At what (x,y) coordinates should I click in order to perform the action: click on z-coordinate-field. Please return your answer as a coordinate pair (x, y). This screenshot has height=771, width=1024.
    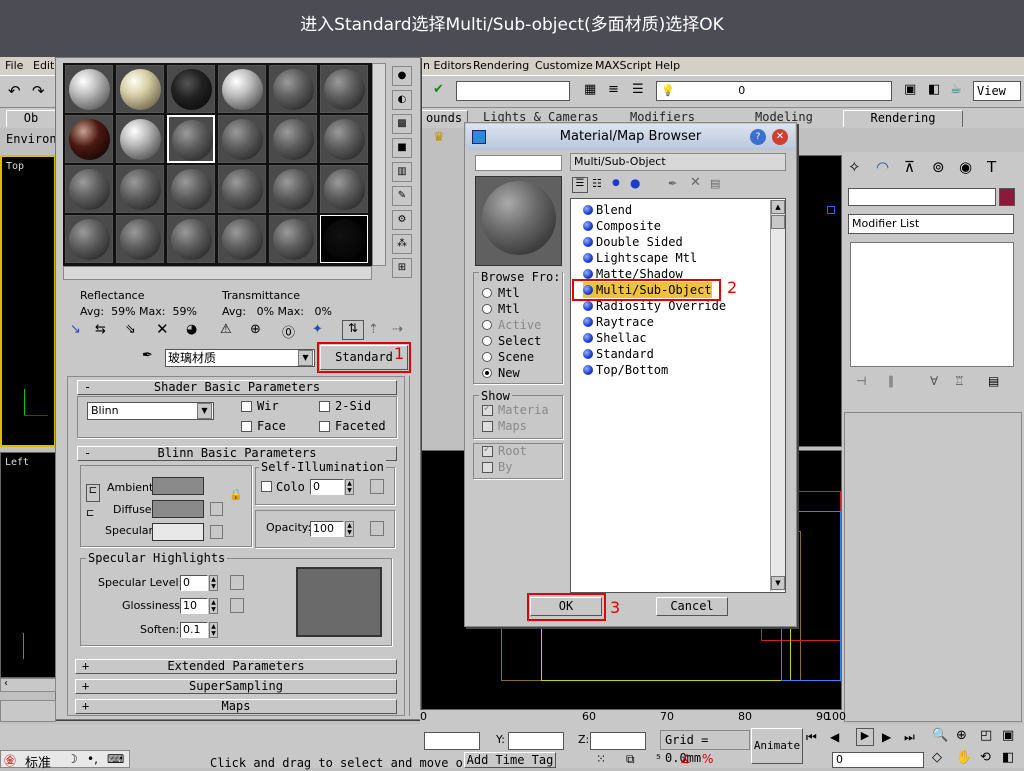
    Looking at the image, I should click on (618, 741).